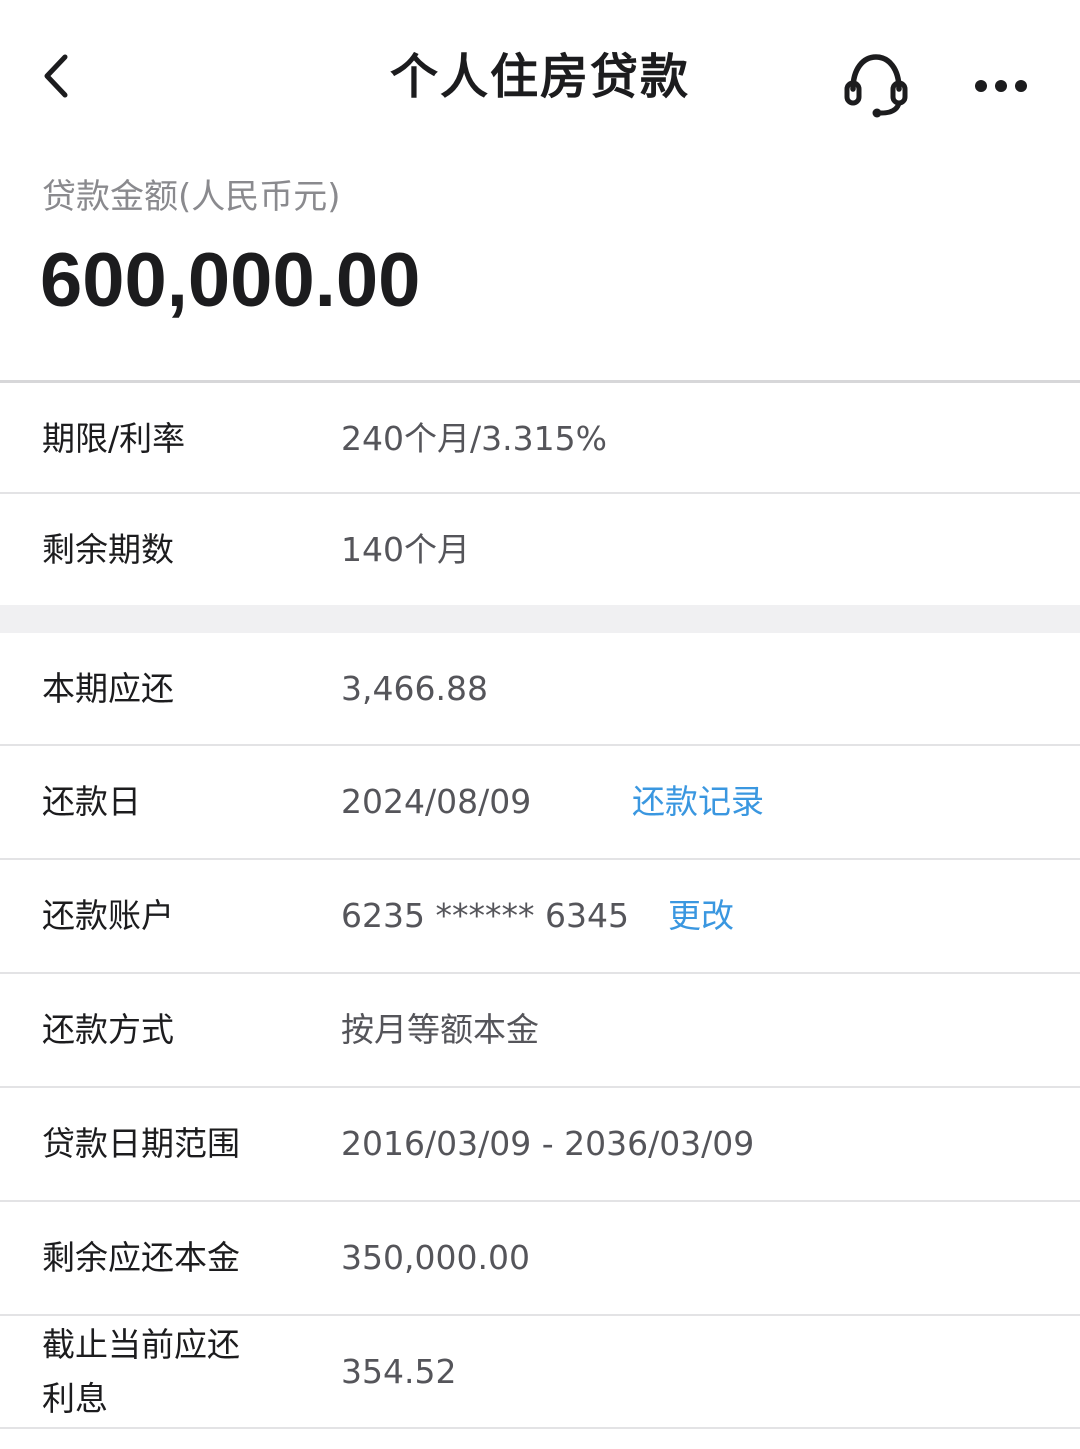 The width and height of the screenshot is (1080, 1449). What do you see at coordinates (540, 689) in the screenshot?
I see `row-current-due: 本期应还 3,466.88` at bounding box center [540, 689].